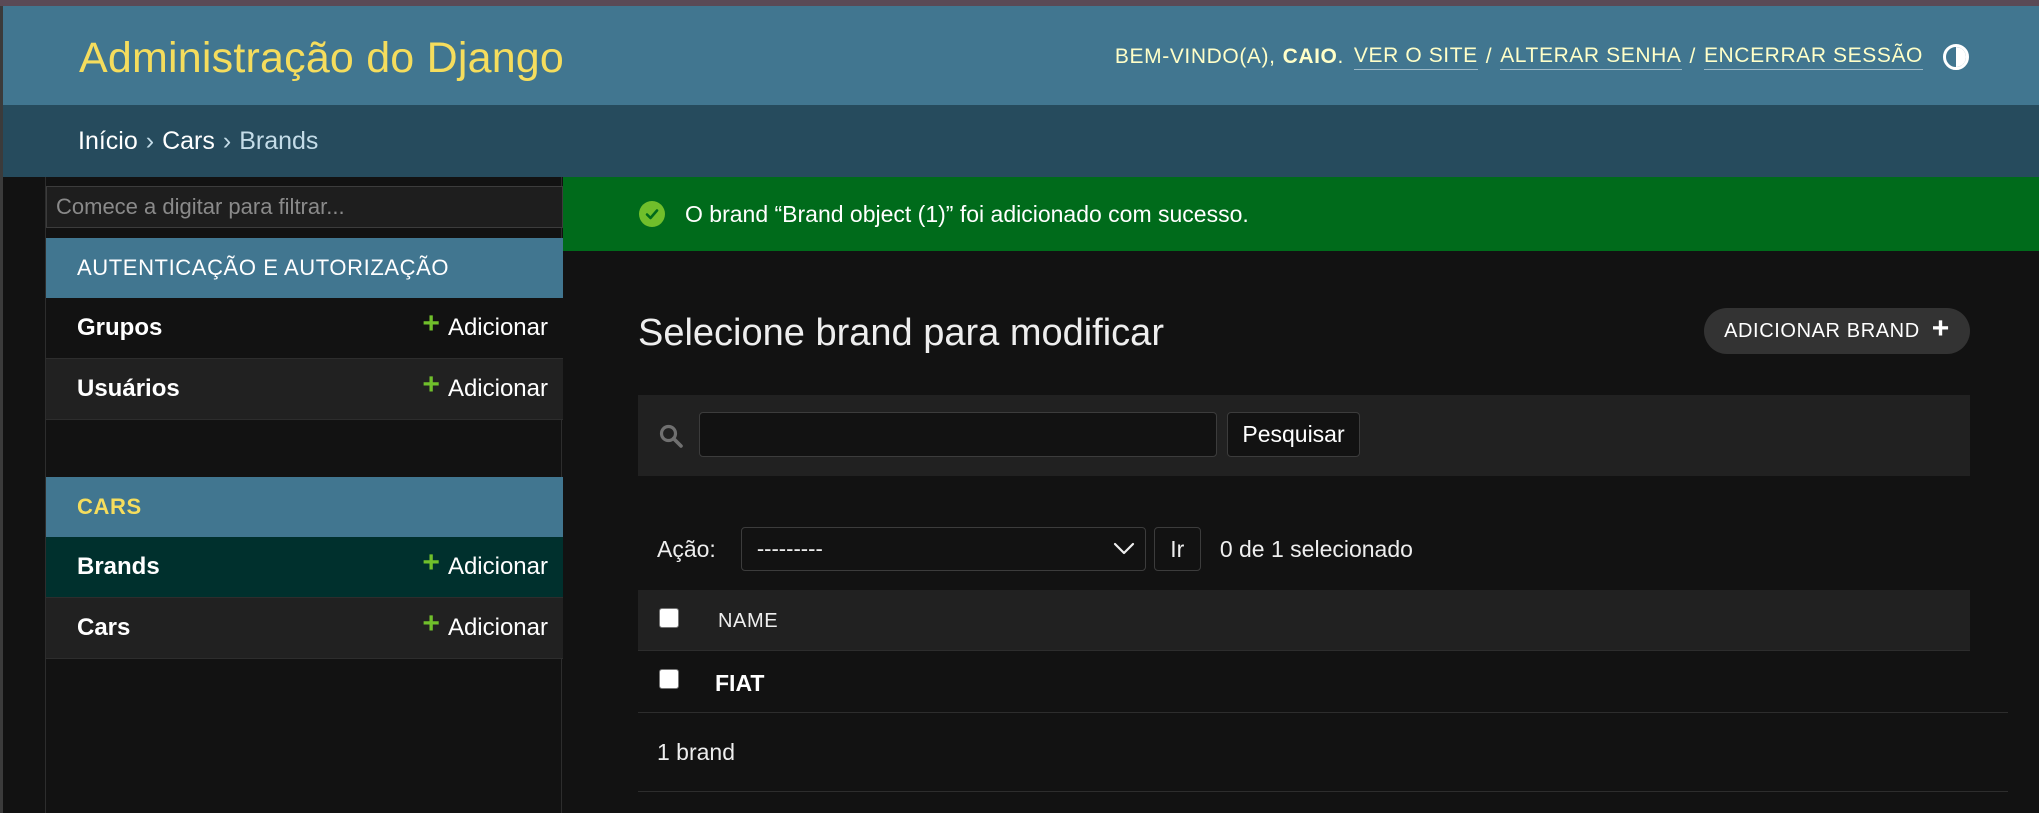 The width and height of the screenshot is (2039, 813). I want to click on table-row: FIAT, so click(1323, 682).